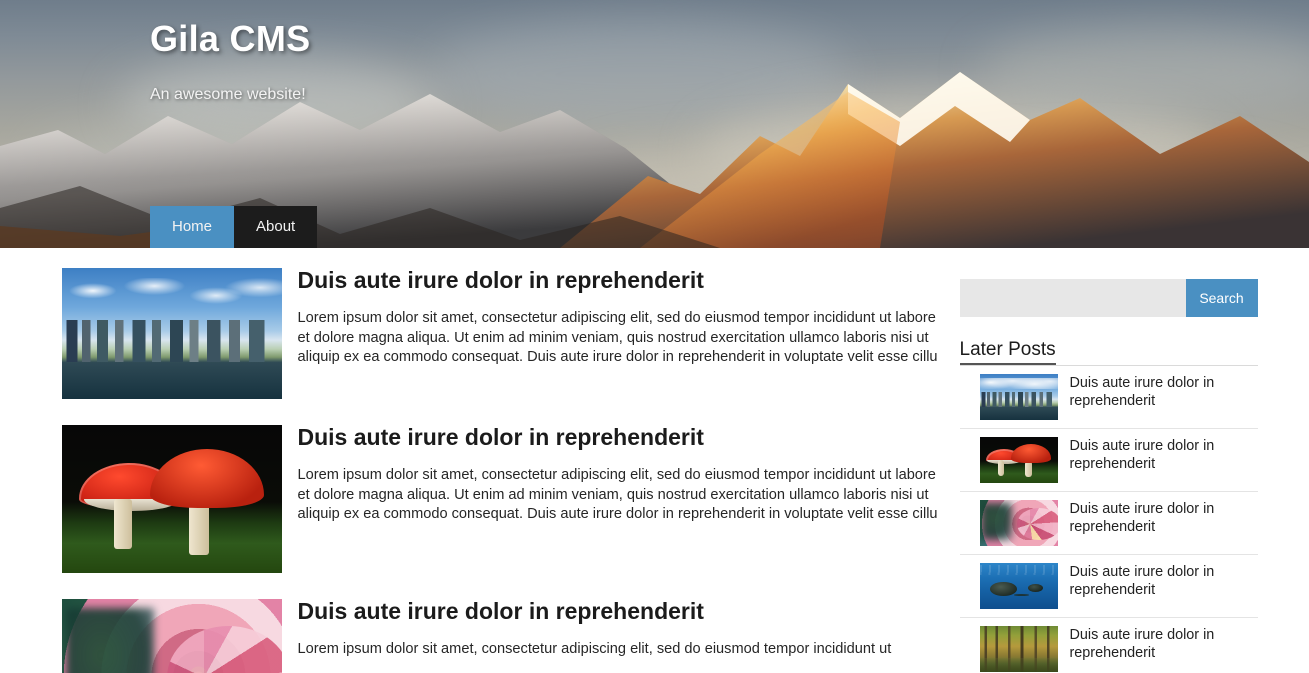 Image resolution: width=1309 pixels, height=673 pixels. I want to click on main-navigation: Home About, so click(234, 227).